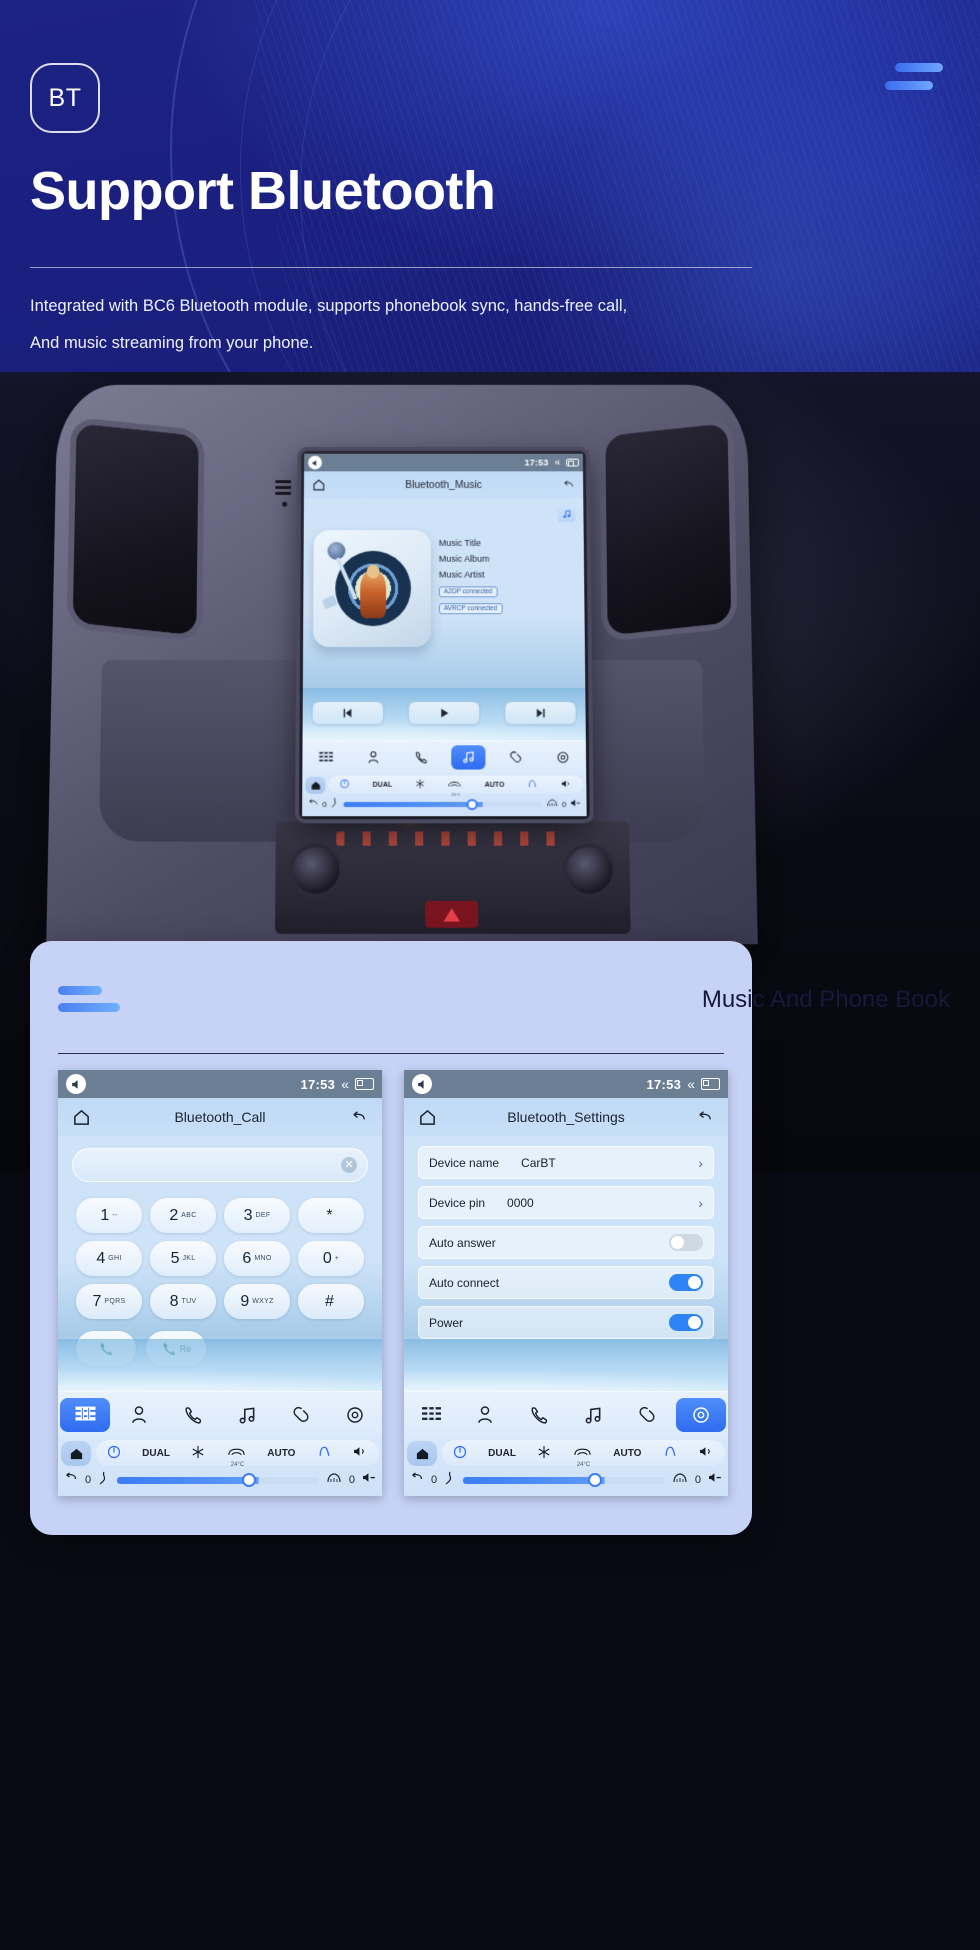 The width and height of the screenshot is (980, 1950). Describe the element at coordinates (257, 1301) in the screenshot. I see `keypad-key: 9 WXYZ` at that location.